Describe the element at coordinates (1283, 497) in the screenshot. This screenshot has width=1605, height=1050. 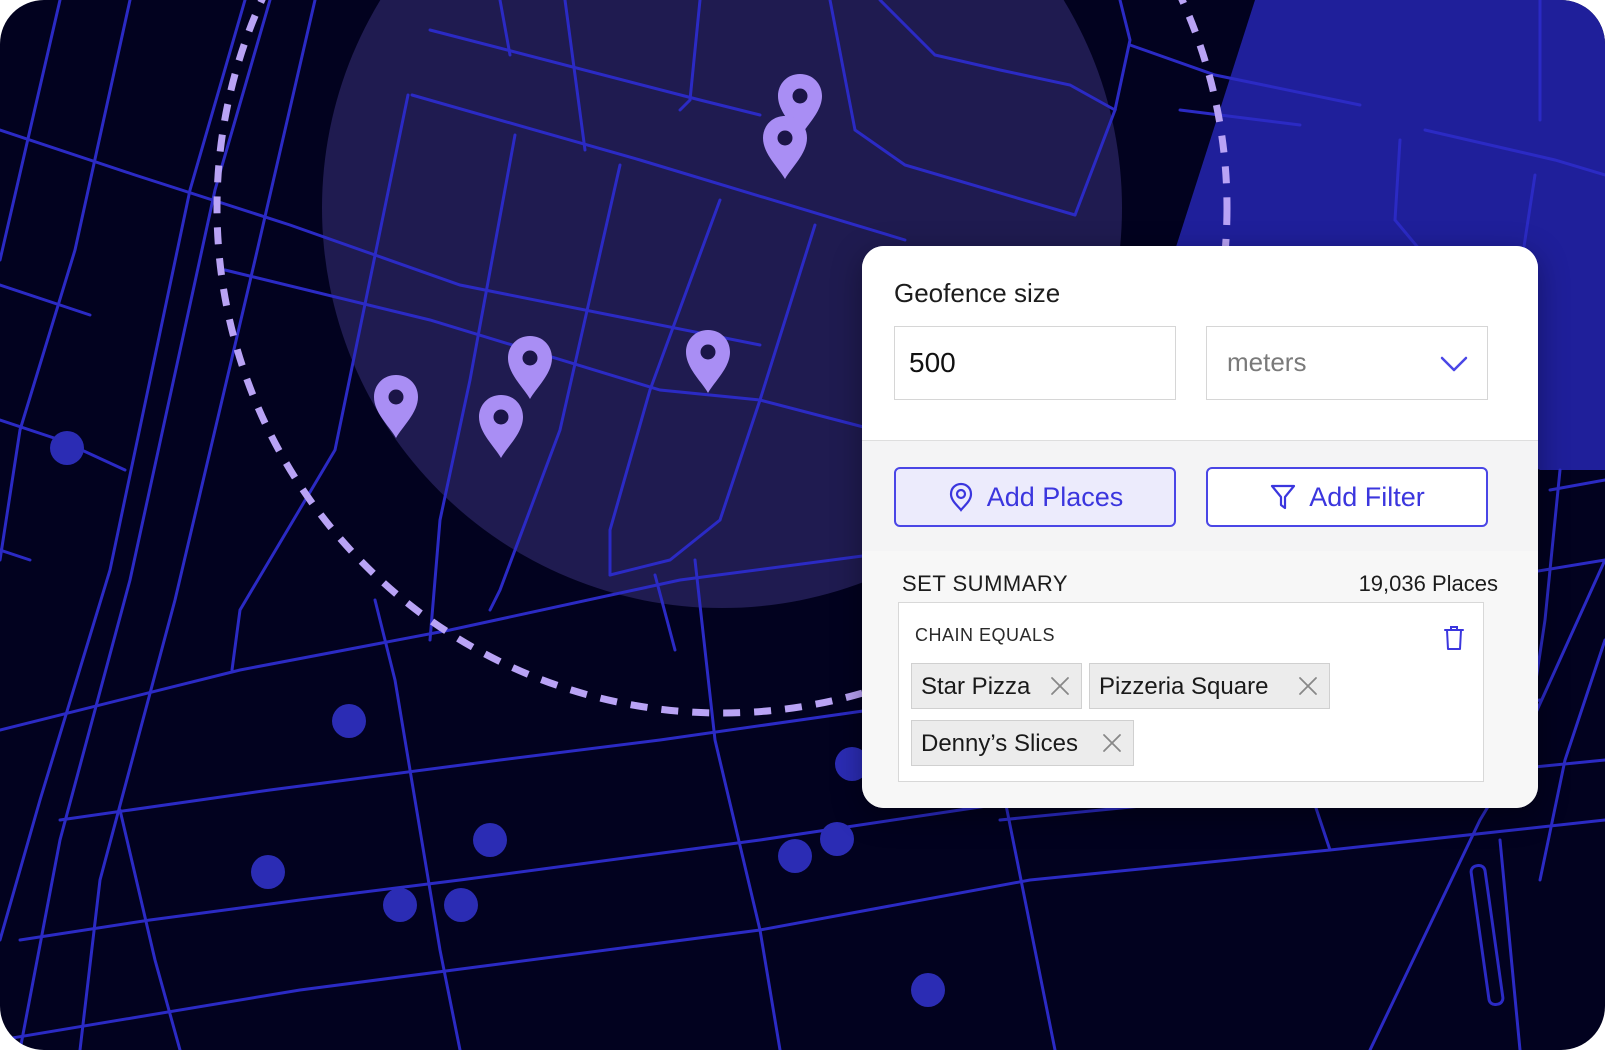
I see `filter-icon` at that location.